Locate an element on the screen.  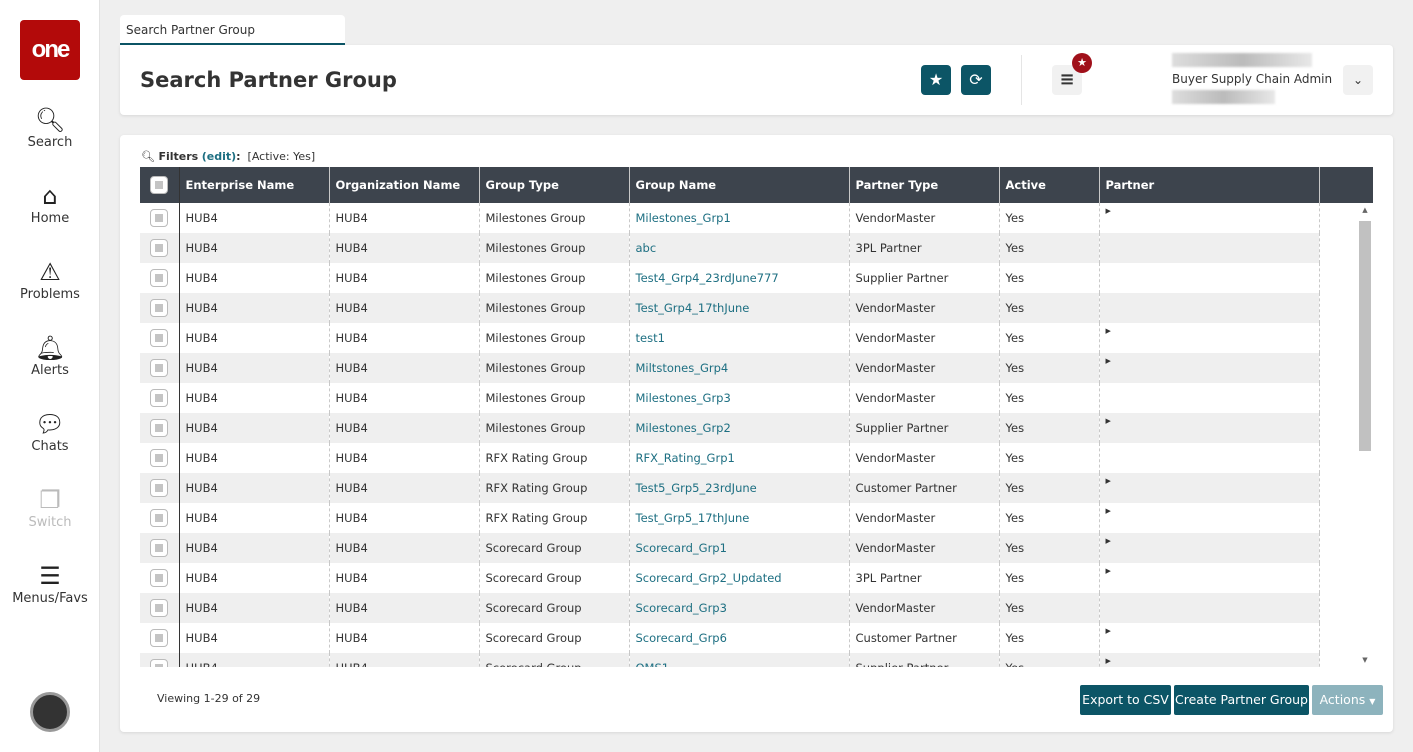
column-header: Group Type is located at coordinates (554, 185).